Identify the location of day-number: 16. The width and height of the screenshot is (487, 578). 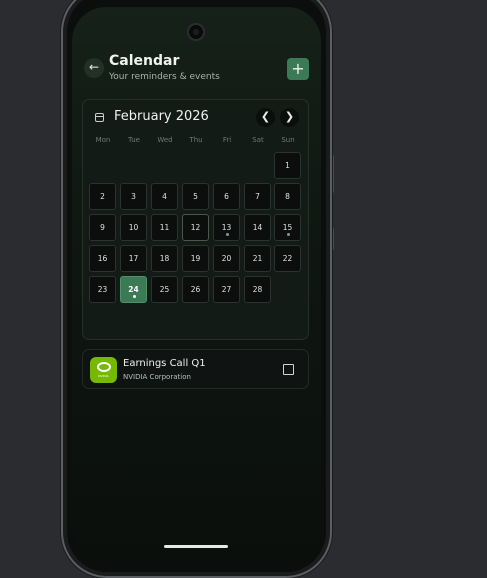
(102, 258).